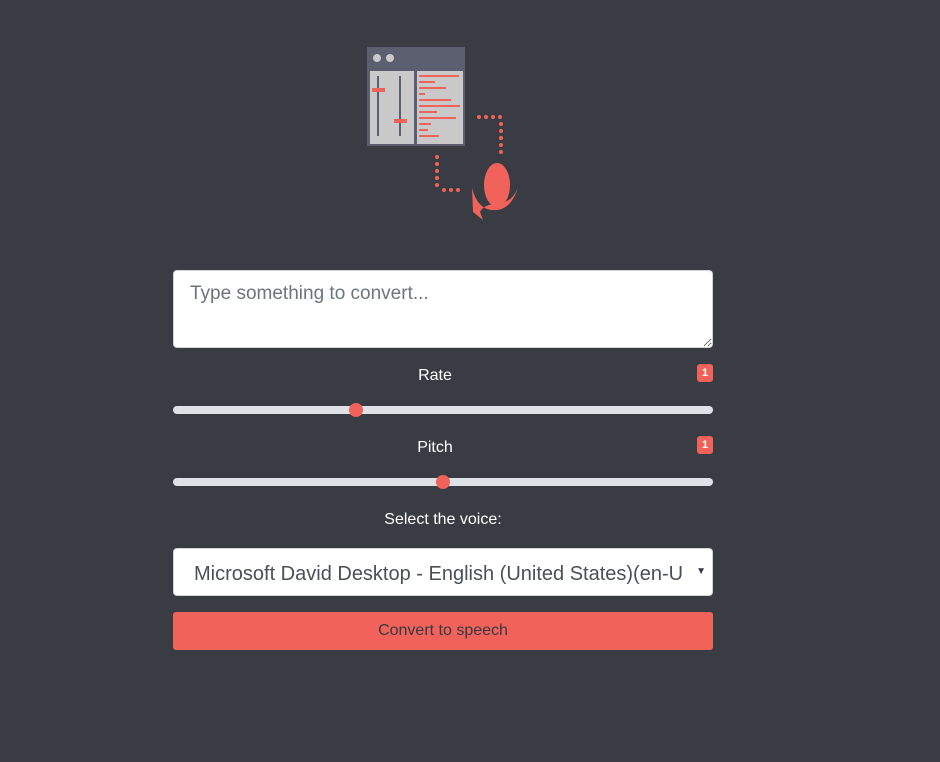 This screenshot has height=762, width=940. I want to click on rate-value-badge: 1, so click(705, 373).